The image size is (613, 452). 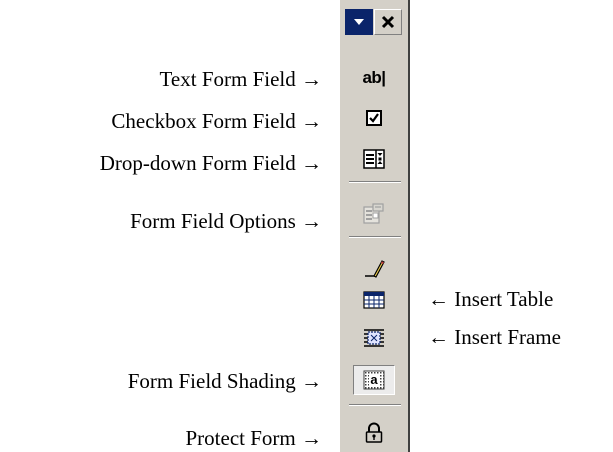 I want to click on padlock-icon, so click(x=374, y=432).